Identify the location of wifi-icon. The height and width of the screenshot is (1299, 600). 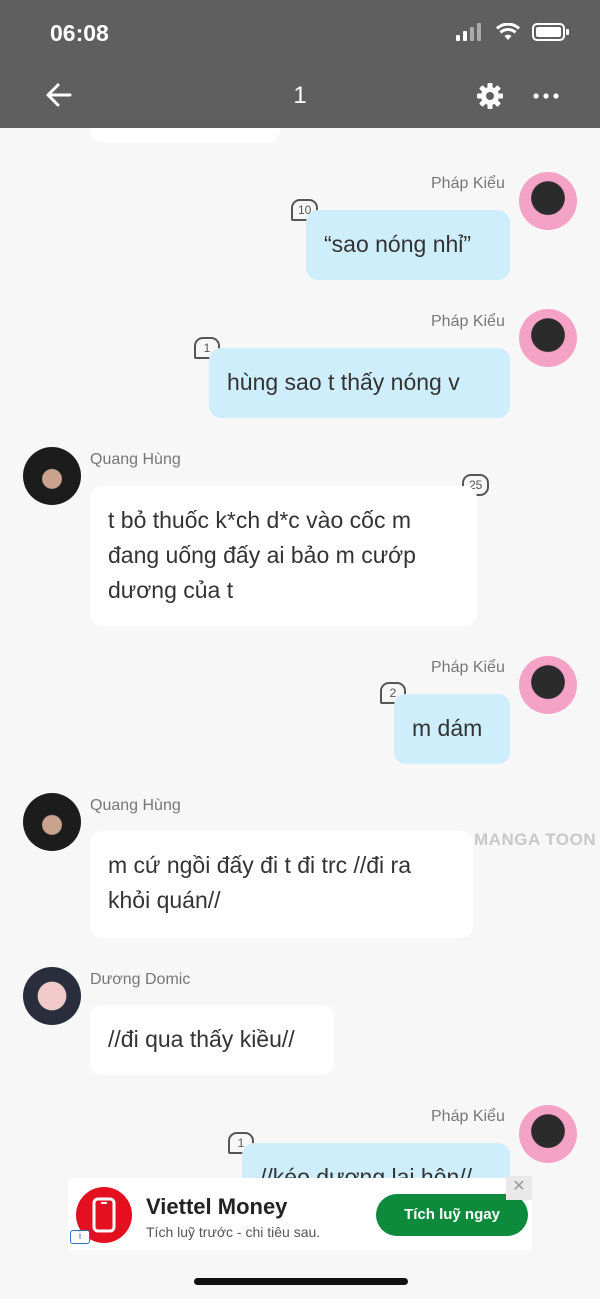
(508, 31).